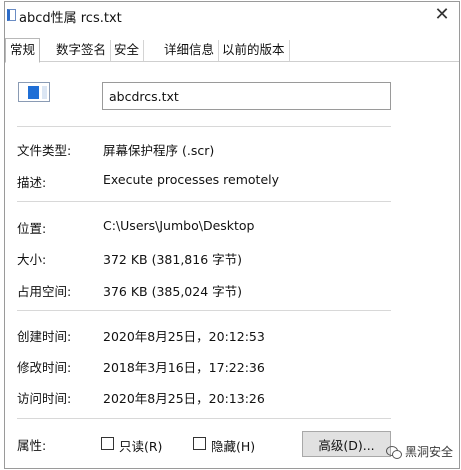  I want to click on watermark: 黑洞安全, so click(419, 452).